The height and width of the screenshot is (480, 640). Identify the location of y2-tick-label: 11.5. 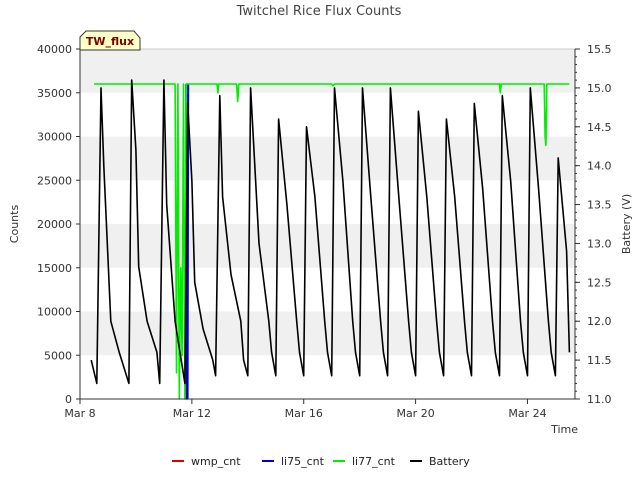
(599, 360).